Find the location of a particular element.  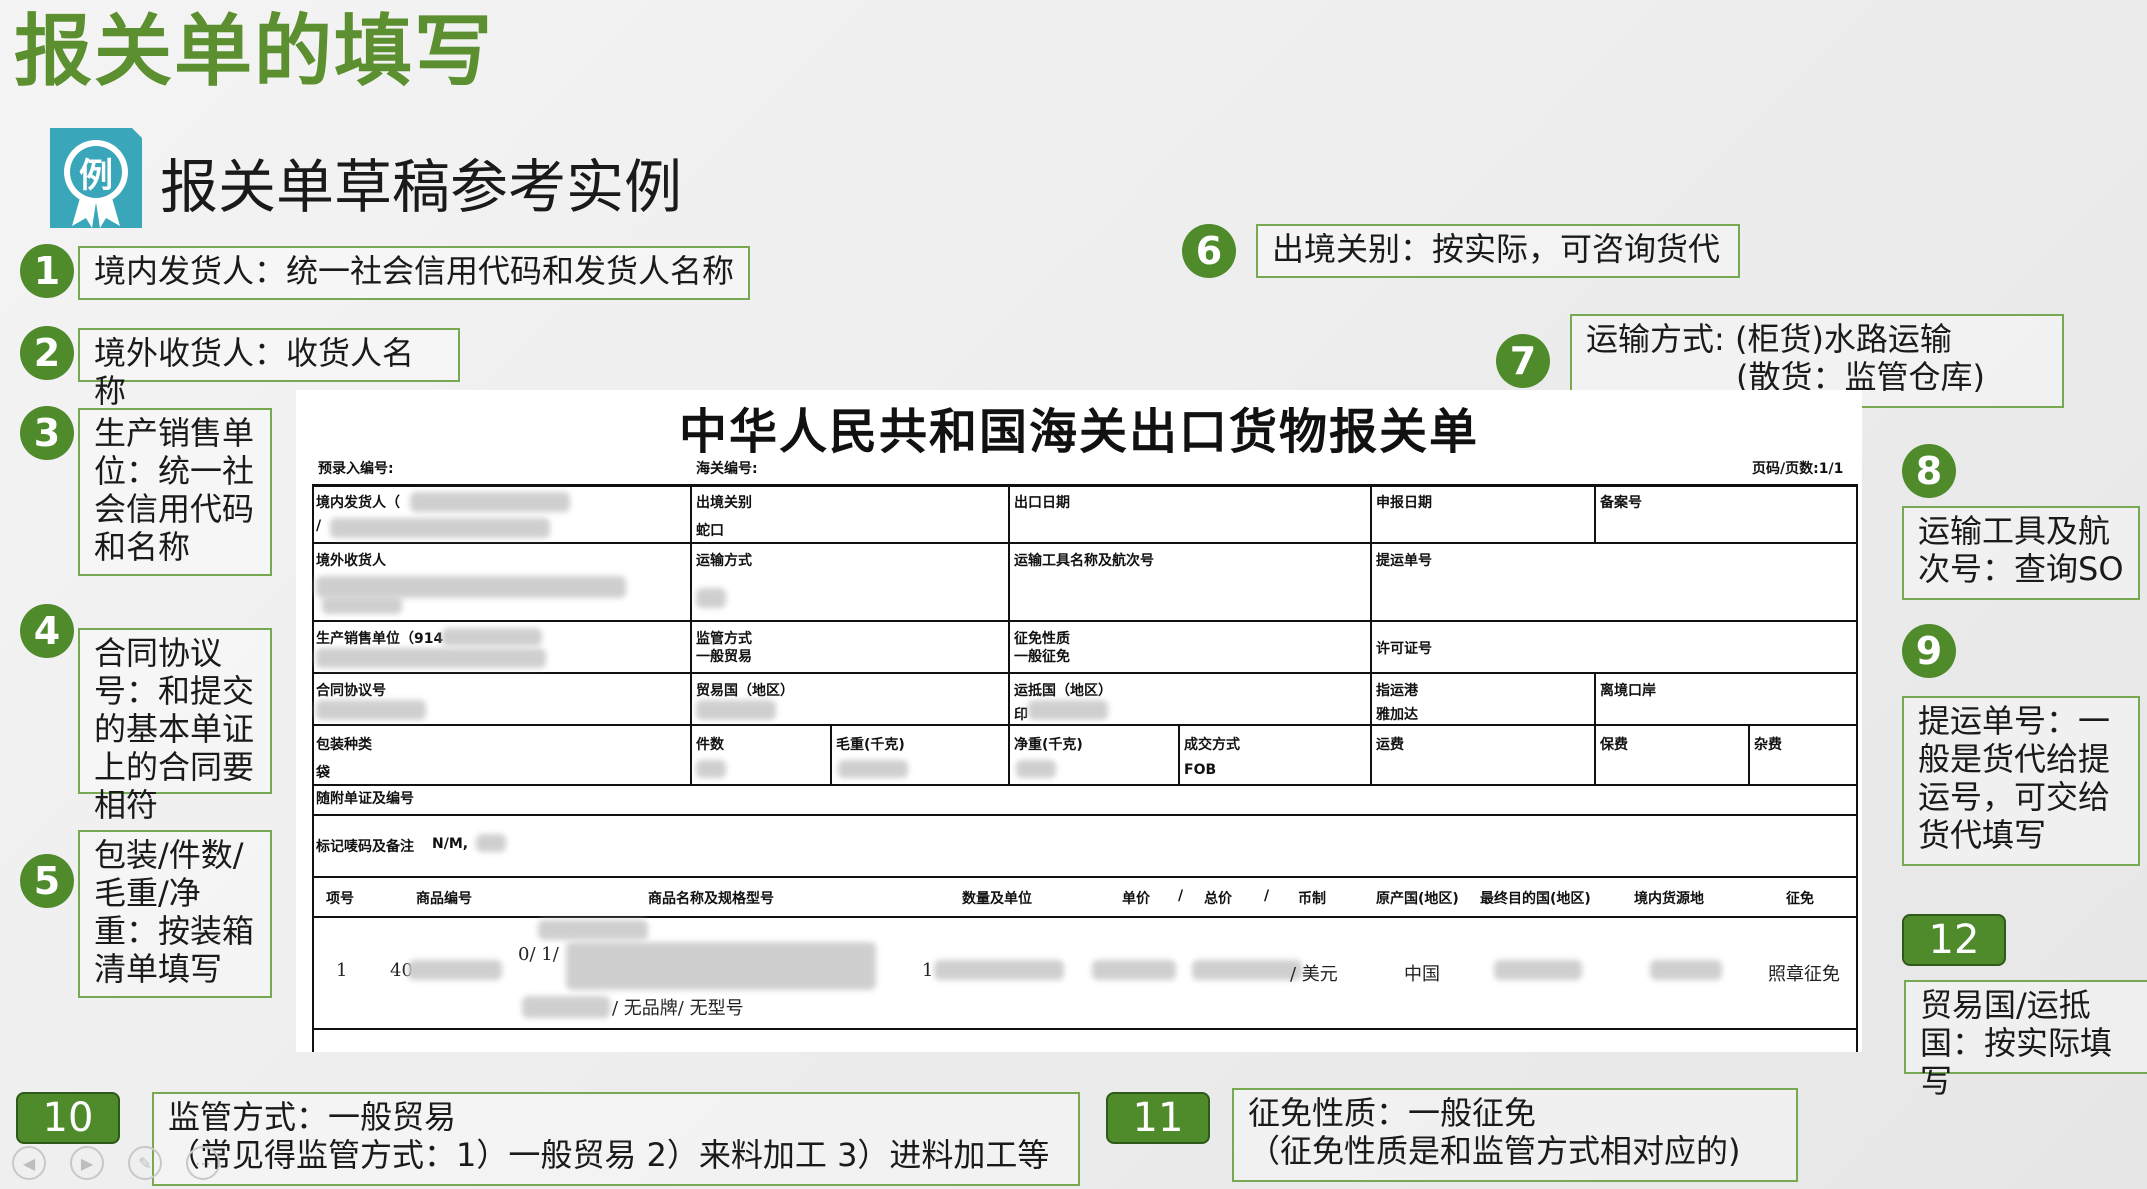

goods-header-final-dest: 最终目的国(地区) is located at coordinates (1535, 899).